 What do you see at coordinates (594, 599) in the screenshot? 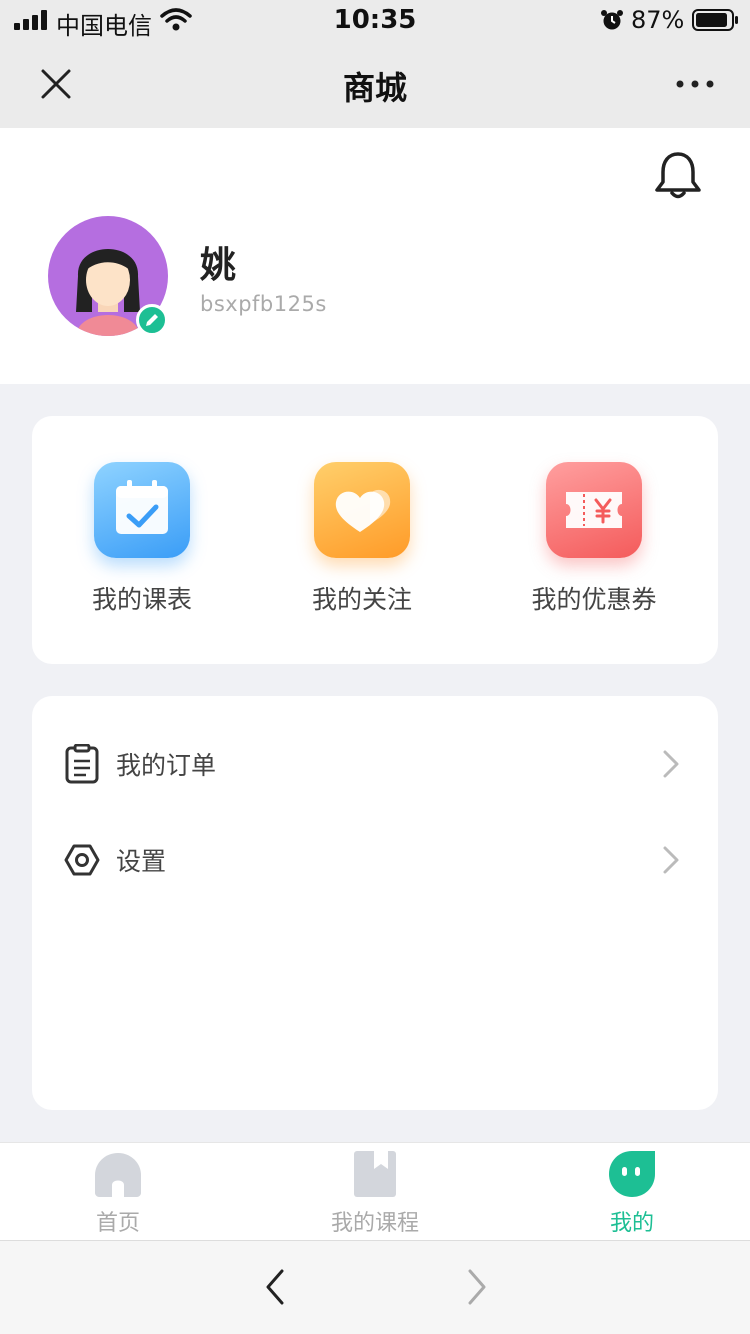
I see `shortcut-label: 我的优惠券` at bounding box center [594, 599].